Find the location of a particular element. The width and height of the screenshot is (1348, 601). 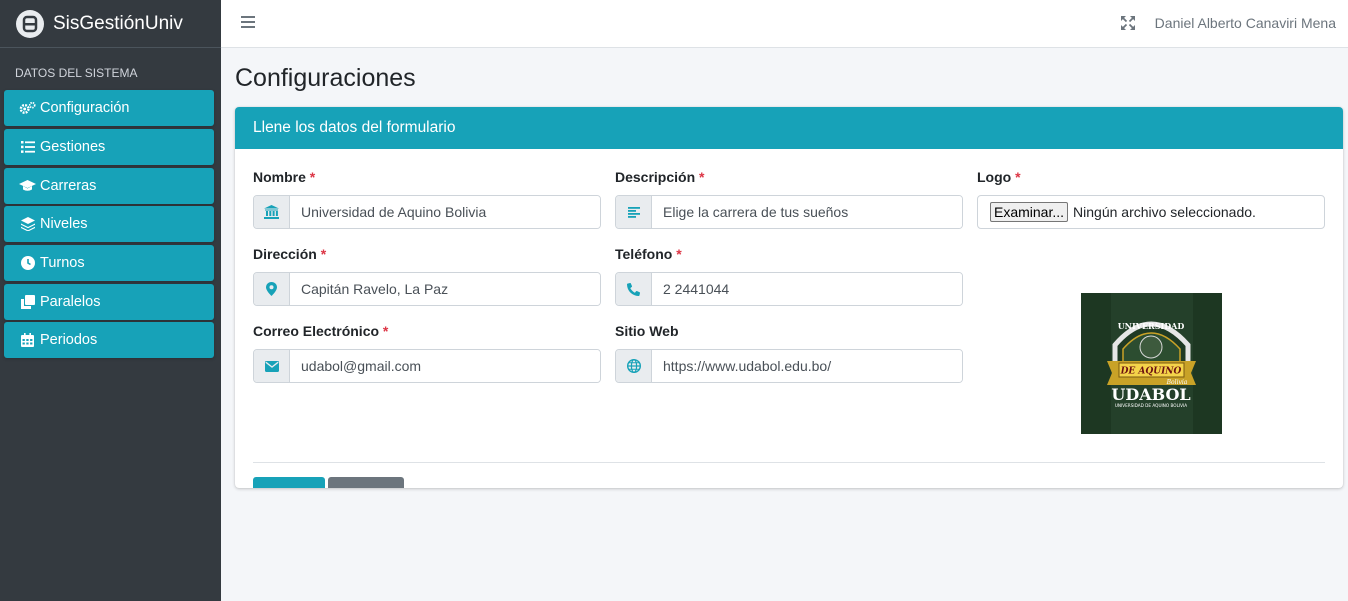

logo-name-text: UDABOL is located at coordinates (1150, 394).